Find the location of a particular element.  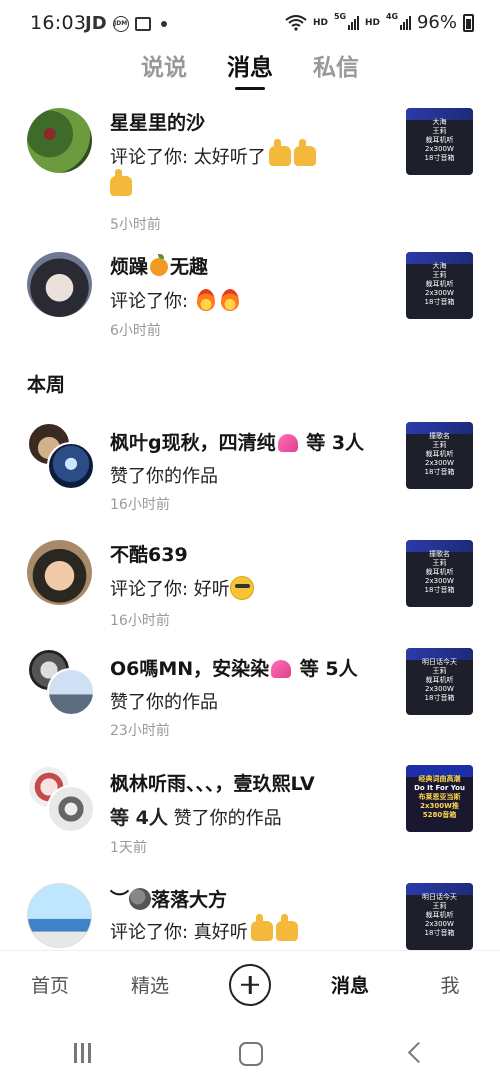

nav-me: 我 is located at coordinates (450, 984).